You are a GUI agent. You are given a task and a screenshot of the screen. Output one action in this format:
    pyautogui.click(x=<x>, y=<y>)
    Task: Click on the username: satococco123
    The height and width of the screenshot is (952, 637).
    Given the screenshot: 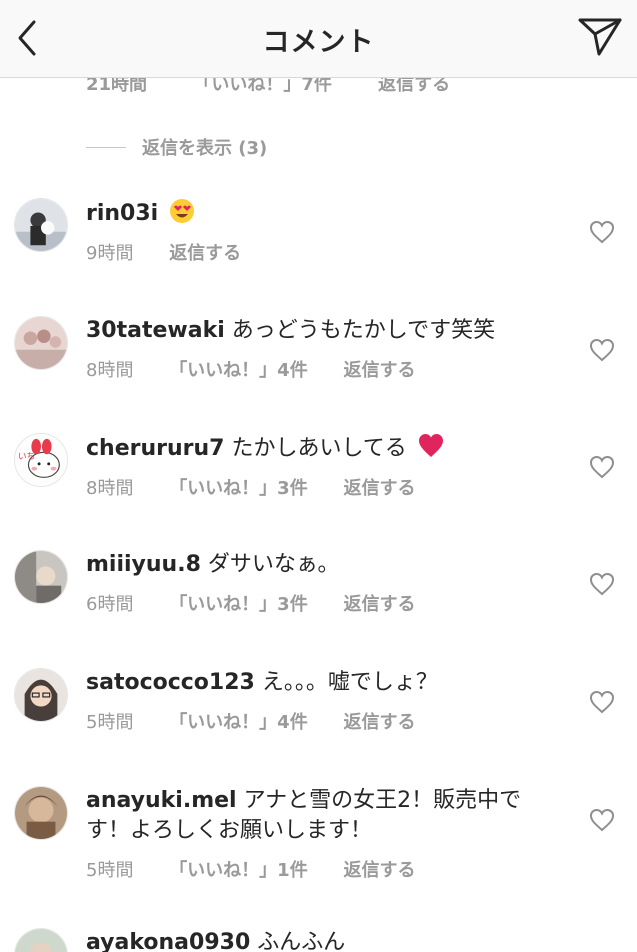 What is the action you would take?
    pyautogui.click(x=170, y=682)
    